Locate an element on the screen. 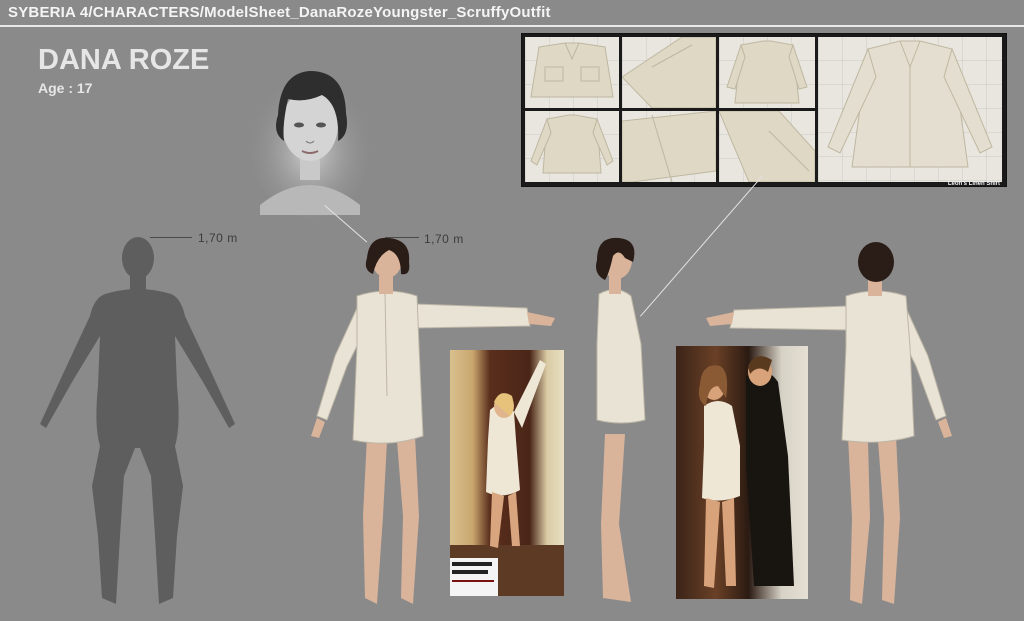 The image size is (1024, 621). shirt-reference-board: Leon's Linen Shirt is located at coordinates (764, 110).